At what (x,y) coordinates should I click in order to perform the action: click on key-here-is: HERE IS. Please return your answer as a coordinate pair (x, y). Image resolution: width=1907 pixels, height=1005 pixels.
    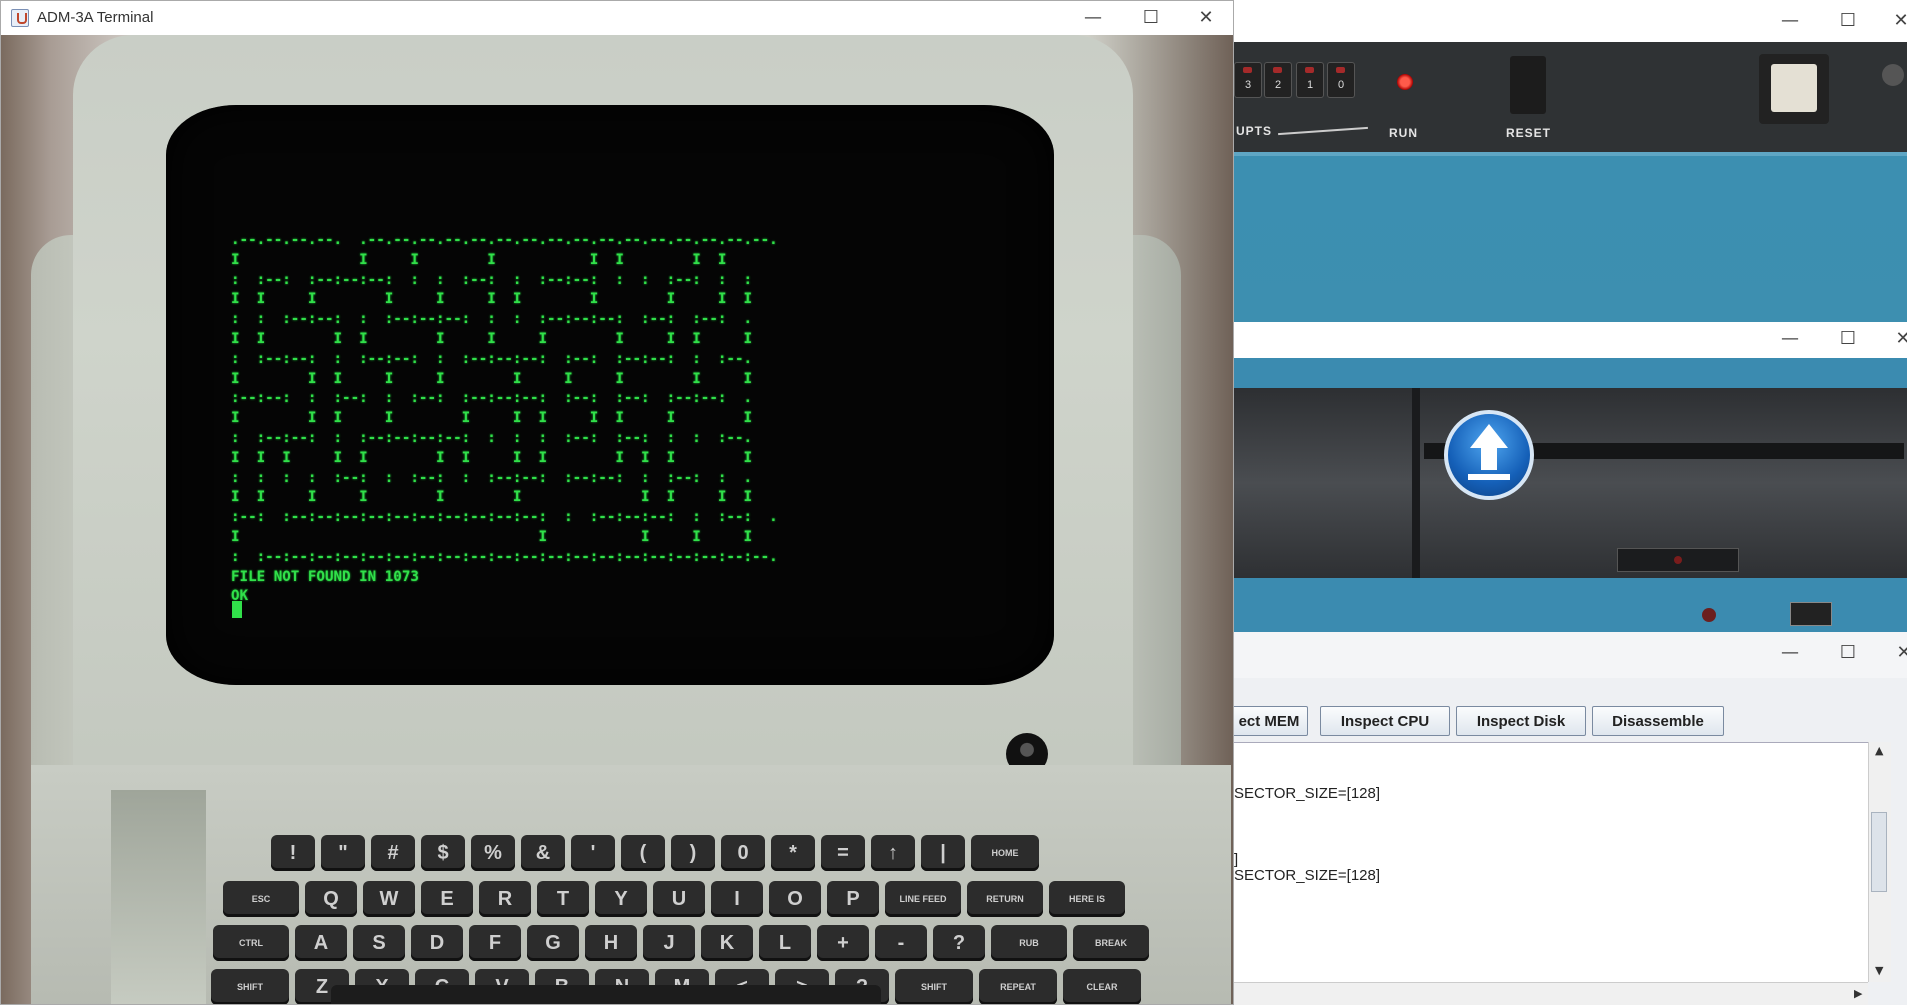
    Looking at the image, I should click on (1087, 899).